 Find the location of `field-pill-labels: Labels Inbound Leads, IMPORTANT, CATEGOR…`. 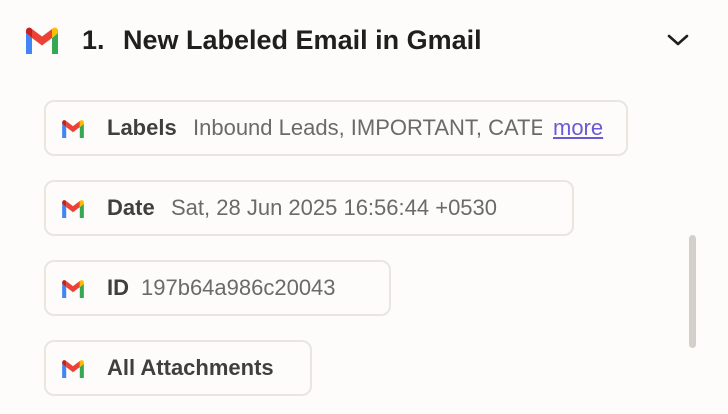

field-pill-labels: Labels Inbound Leads, IMPORTANT, CATEGOR… is located at coordinates (336, 128).